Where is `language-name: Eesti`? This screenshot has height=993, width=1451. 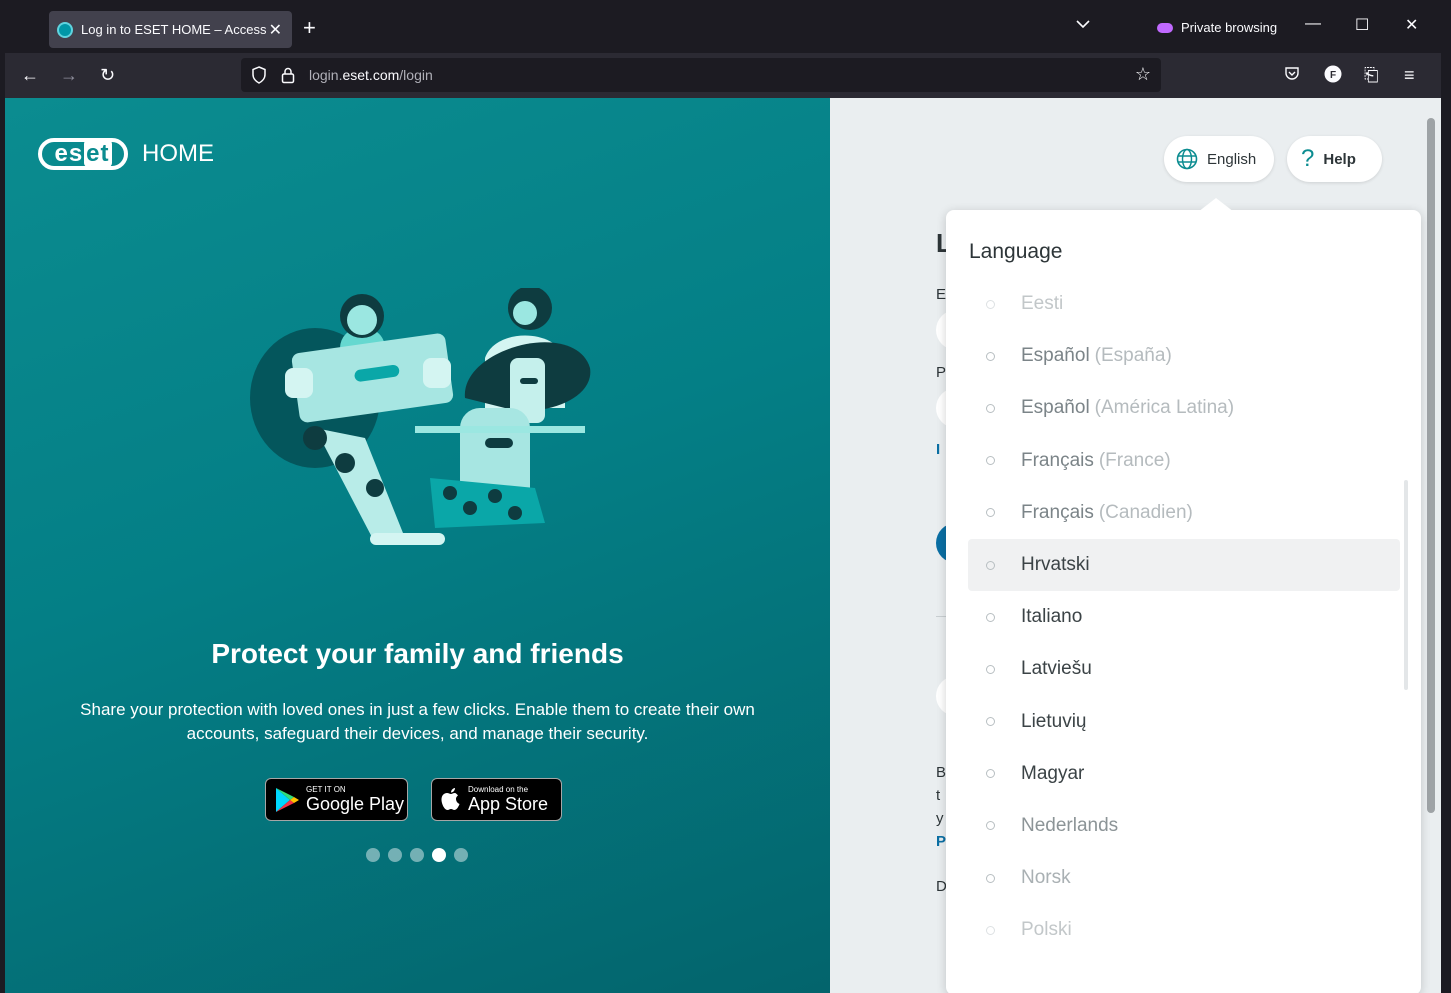 language-name: Eesti is located at coordinates (1042, 304).